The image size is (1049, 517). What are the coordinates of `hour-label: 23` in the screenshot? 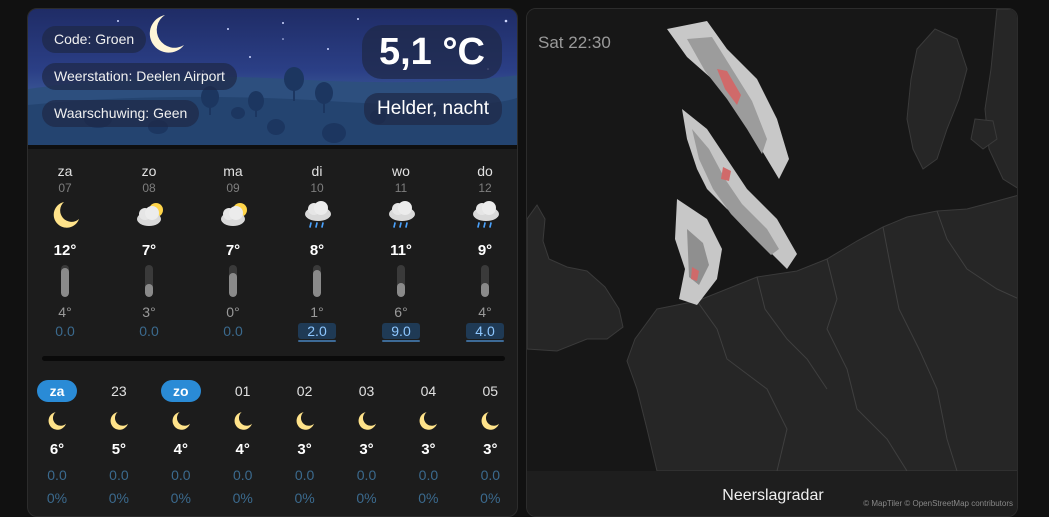 It's located at (119, 391).